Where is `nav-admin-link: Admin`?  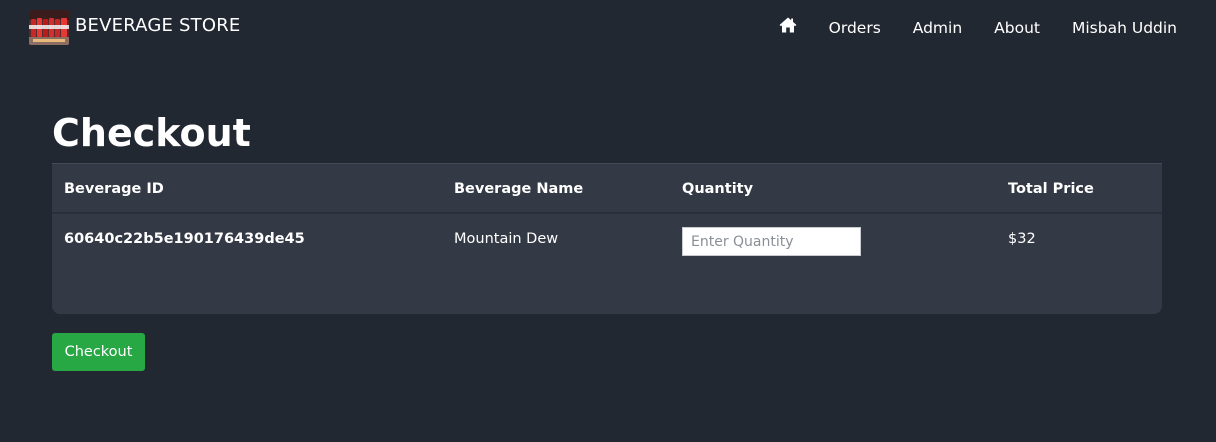
nav-admin-link: Admin is located at coordinates (937, 28).